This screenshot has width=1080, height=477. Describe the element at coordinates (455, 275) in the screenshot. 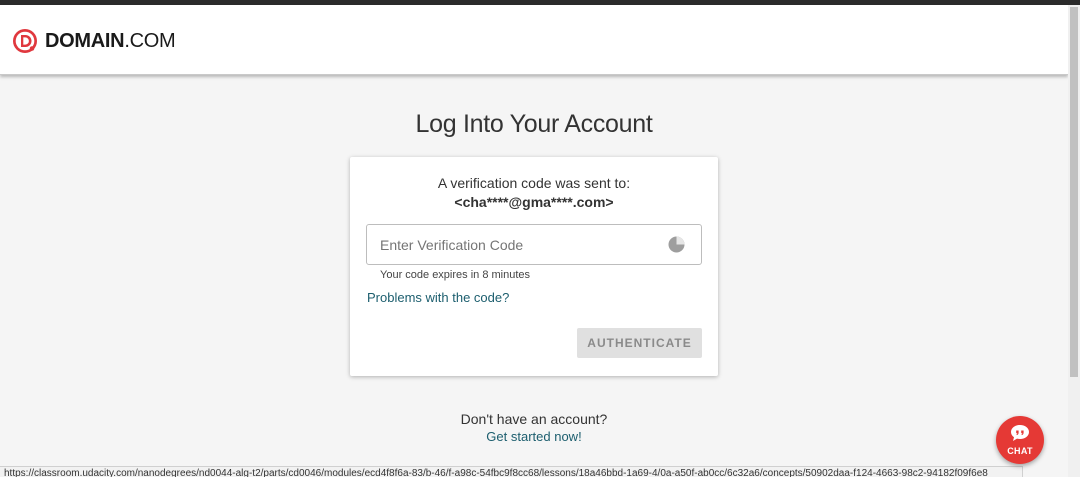

I see `code-expiry-text: Your code expires in 8 minutes` at that location.